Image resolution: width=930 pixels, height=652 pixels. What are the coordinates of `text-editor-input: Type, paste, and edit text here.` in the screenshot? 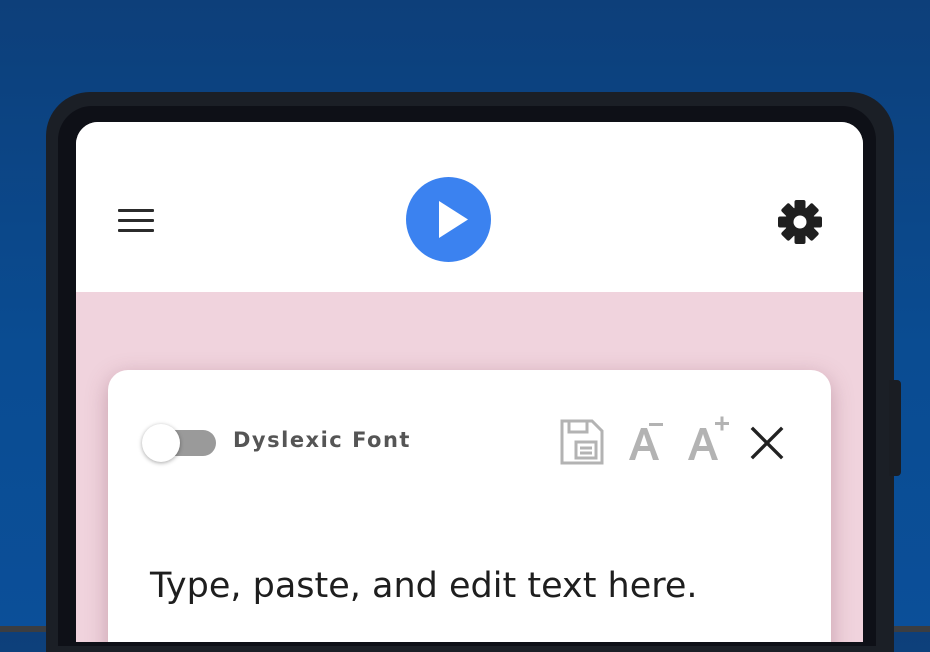 It's located at (424, 586).